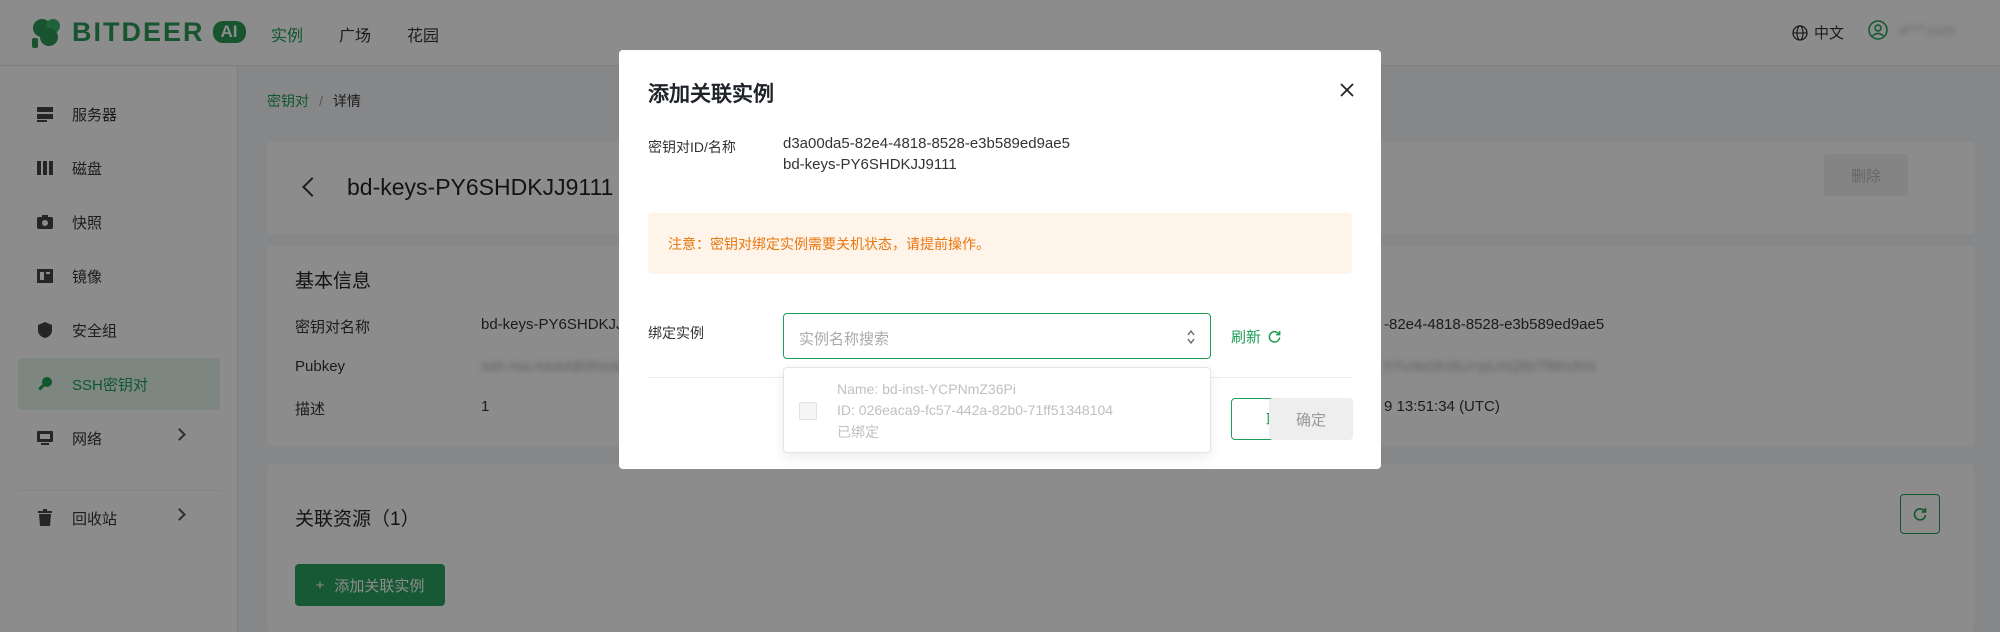  Describe the element at coordinates (1000, 243) in the screenshot. I see `notice-banner: 注意：密钥对绑定实例需要关机状态，请提前操作。` at that location.